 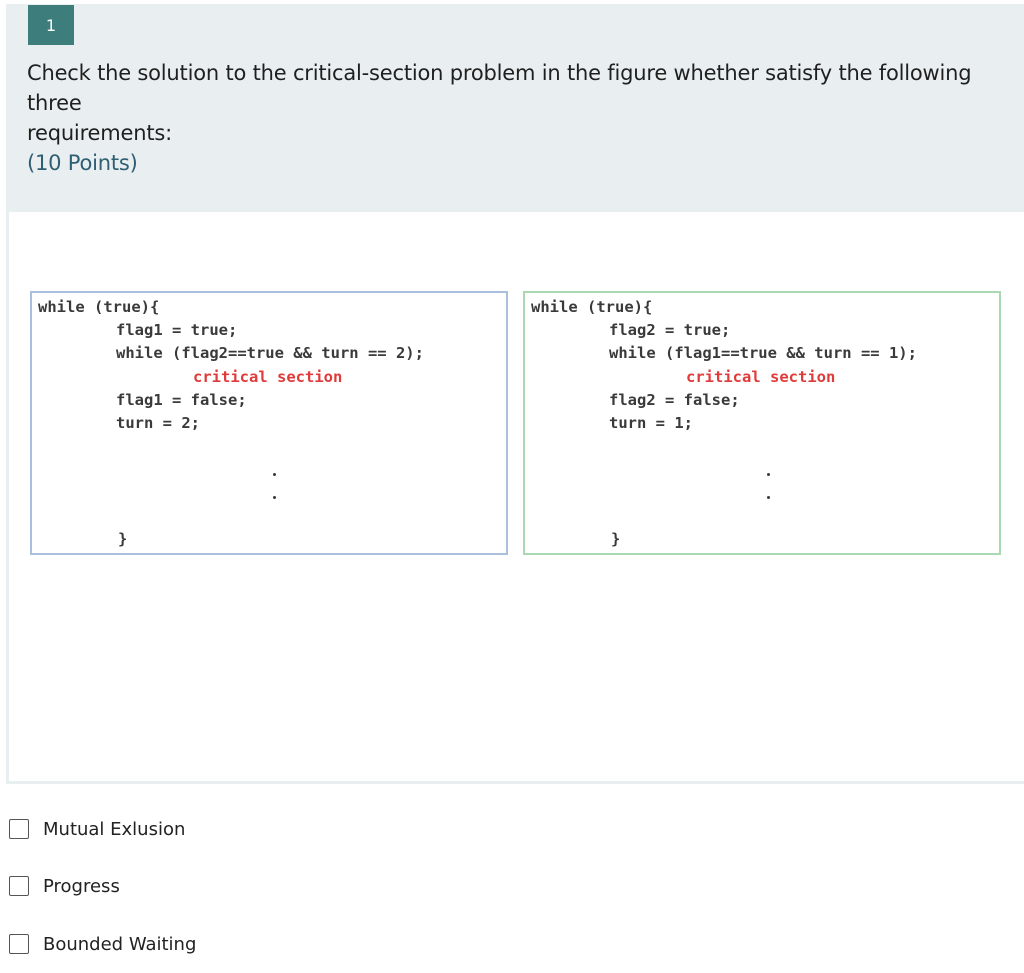 I want to click on code-line: while (flag2==true && turn == 2);, so click(x=270, y=353).